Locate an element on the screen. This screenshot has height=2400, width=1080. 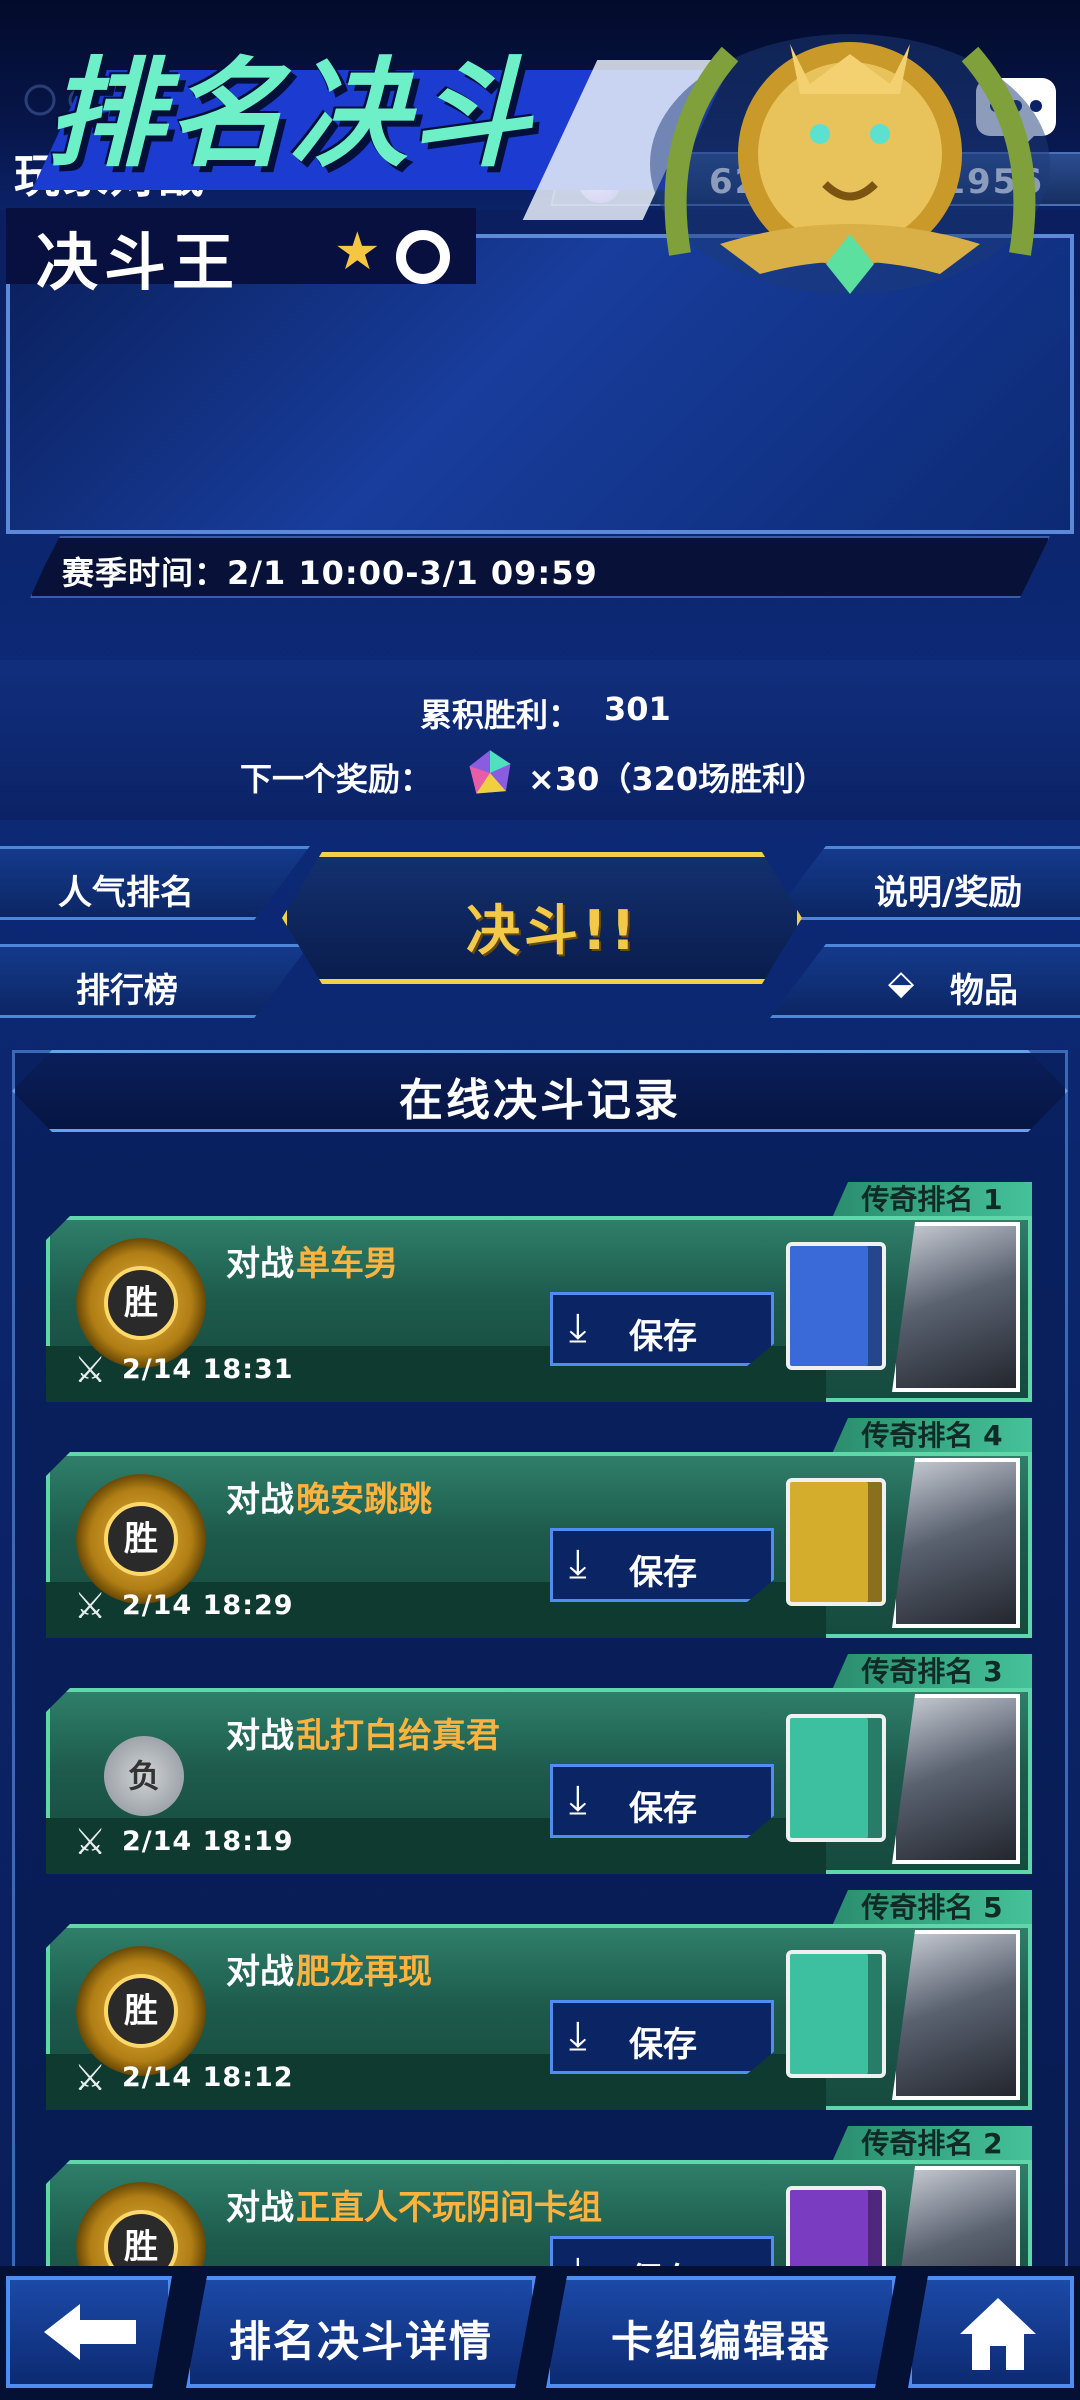
deck-editor-button: 卡组编辑器 is located at coordinates (721, 2332).